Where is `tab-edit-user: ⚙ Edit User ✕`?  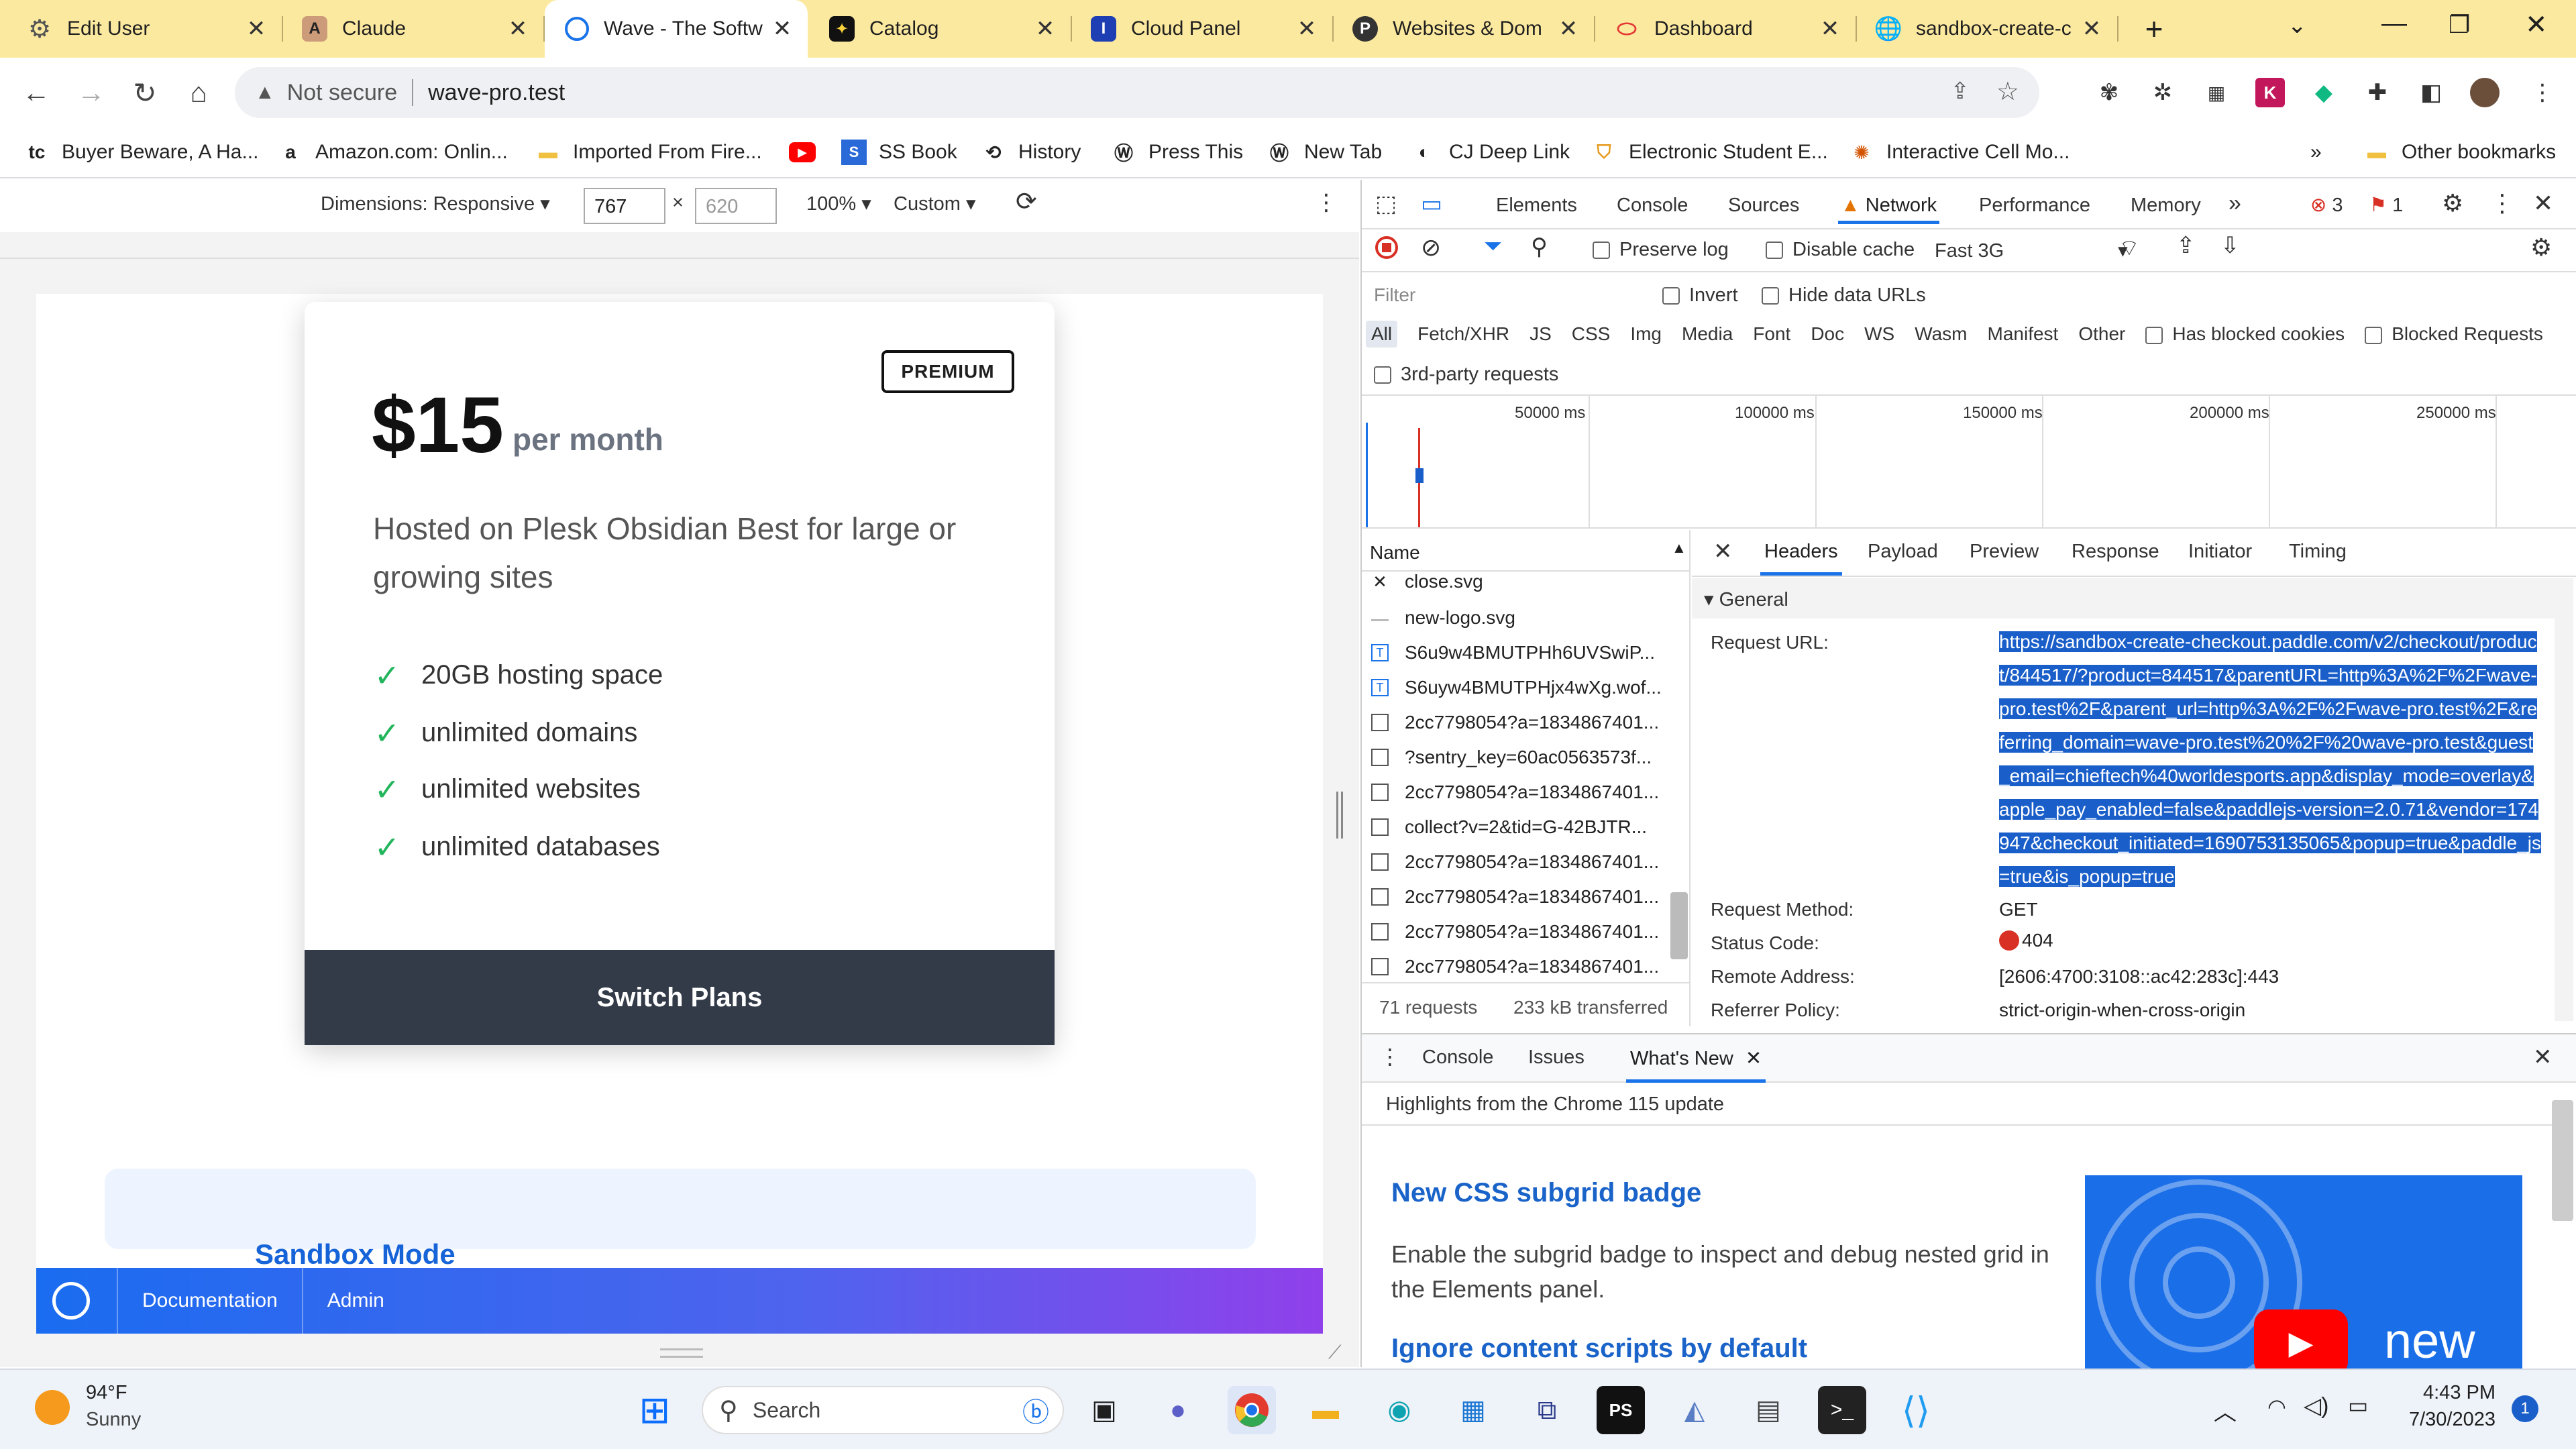 tab-edit-user: ⚙ Edit User ✕ is located at coordinates (145, 29).